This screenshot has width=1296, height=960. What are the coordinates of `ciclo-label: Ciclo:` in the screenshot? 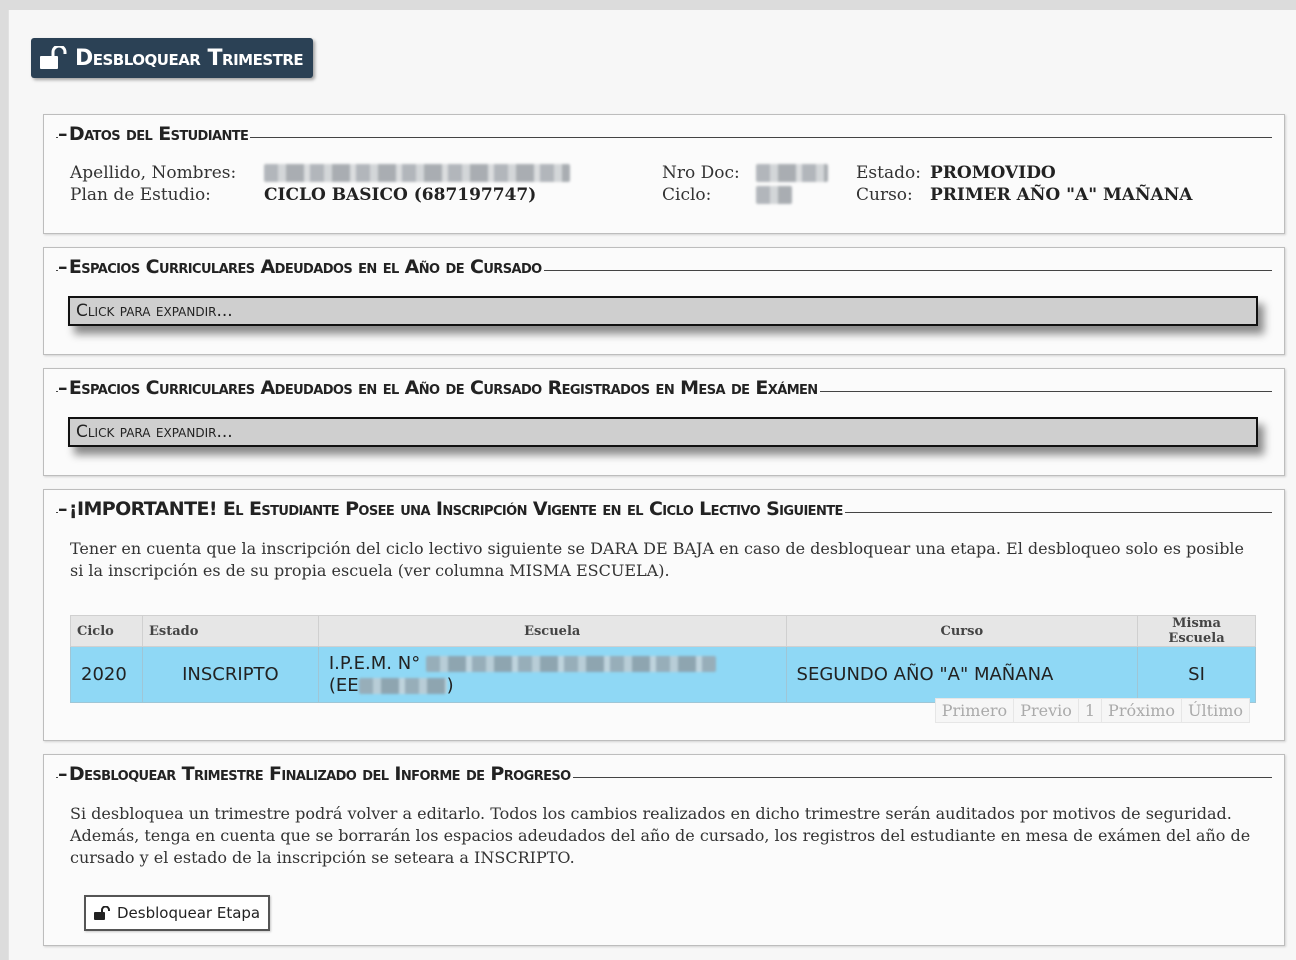 It's located at (687, 195).